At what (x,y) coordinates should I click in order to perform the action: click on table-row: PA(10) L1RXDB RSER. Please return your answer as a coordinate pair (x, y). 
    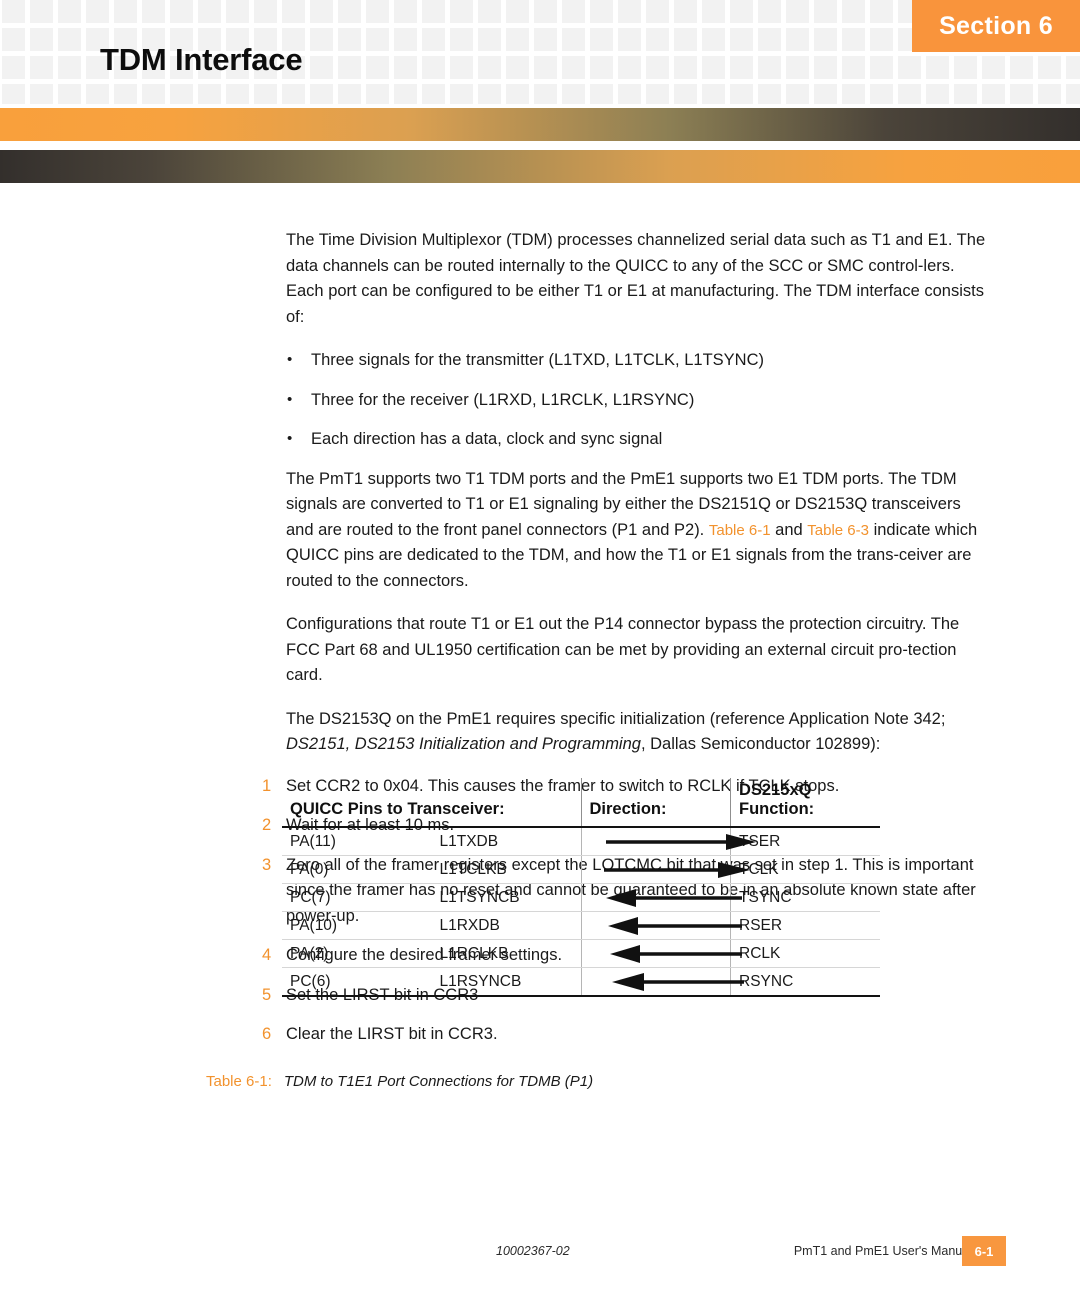
    Looking at the image, I should click on (581, 925).